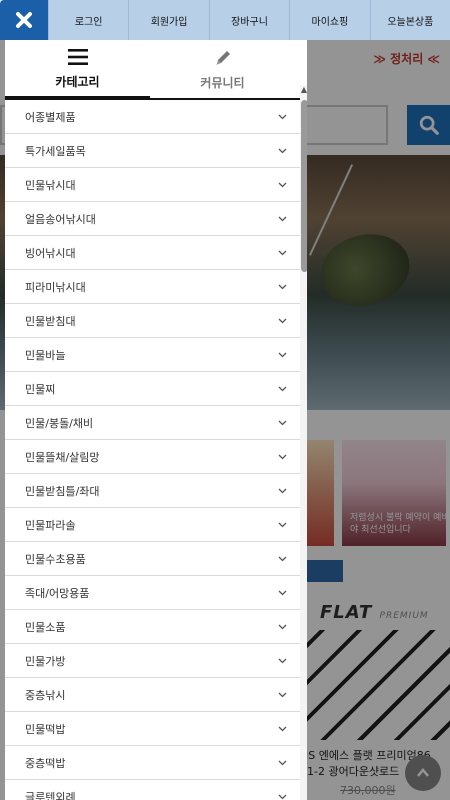 The width and height of the screenshot is (450, 800). I want to click on category-item: 특가세일품목, so click(156, 151).